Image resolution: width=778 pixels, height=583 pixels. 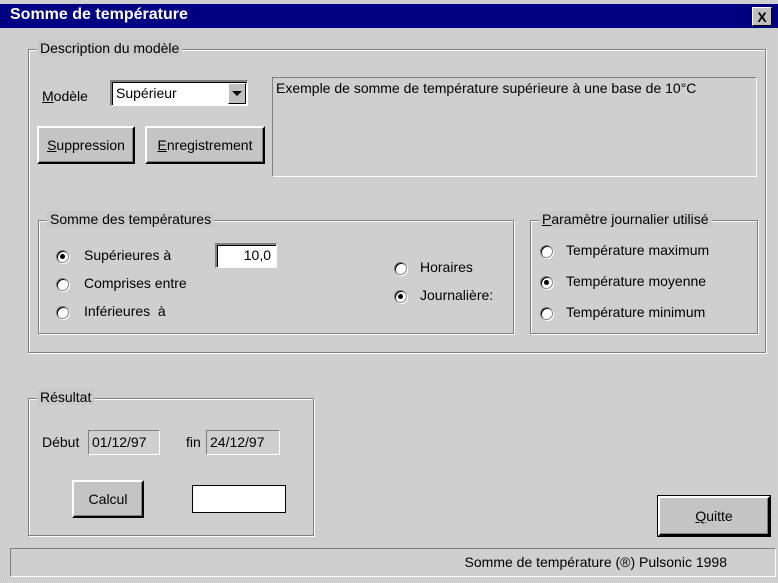 What do you see at coordinates (108, 499) in the screenshot?
I see `calc-button: Calcul` at bounding box center [108, 499].